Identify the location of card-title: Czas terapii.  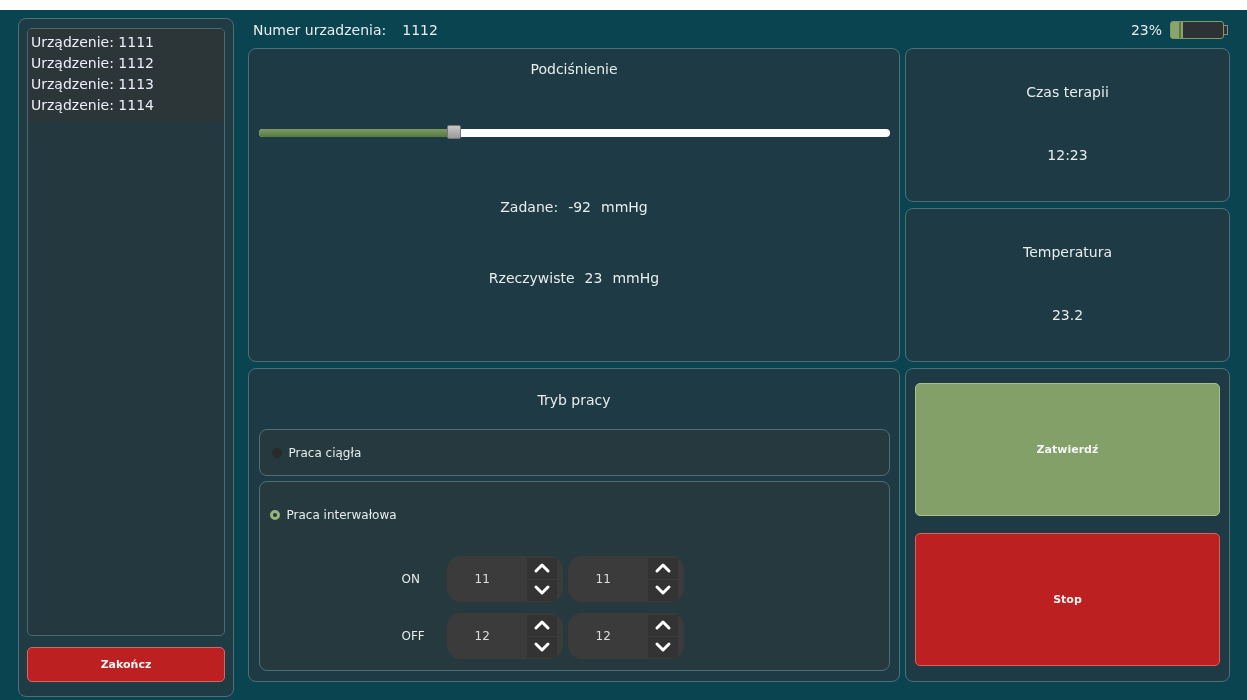
(1067, 92).